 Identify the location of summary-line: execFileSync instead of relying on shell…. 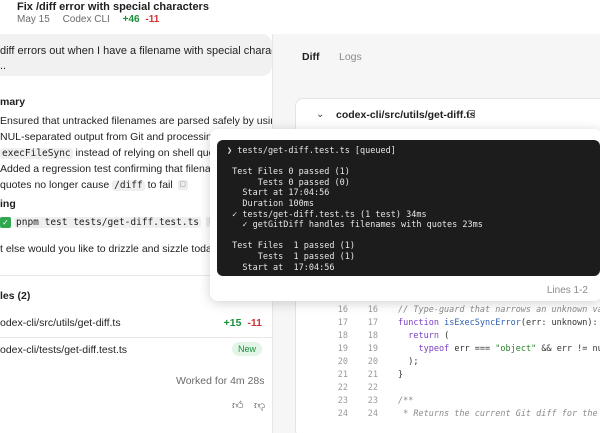
(117, 153).